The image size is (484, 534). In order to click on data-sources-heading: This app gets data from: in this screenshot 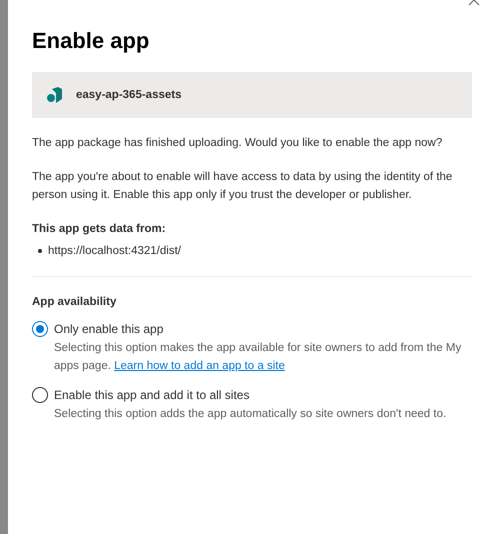, I will do `click(99, 229)`.